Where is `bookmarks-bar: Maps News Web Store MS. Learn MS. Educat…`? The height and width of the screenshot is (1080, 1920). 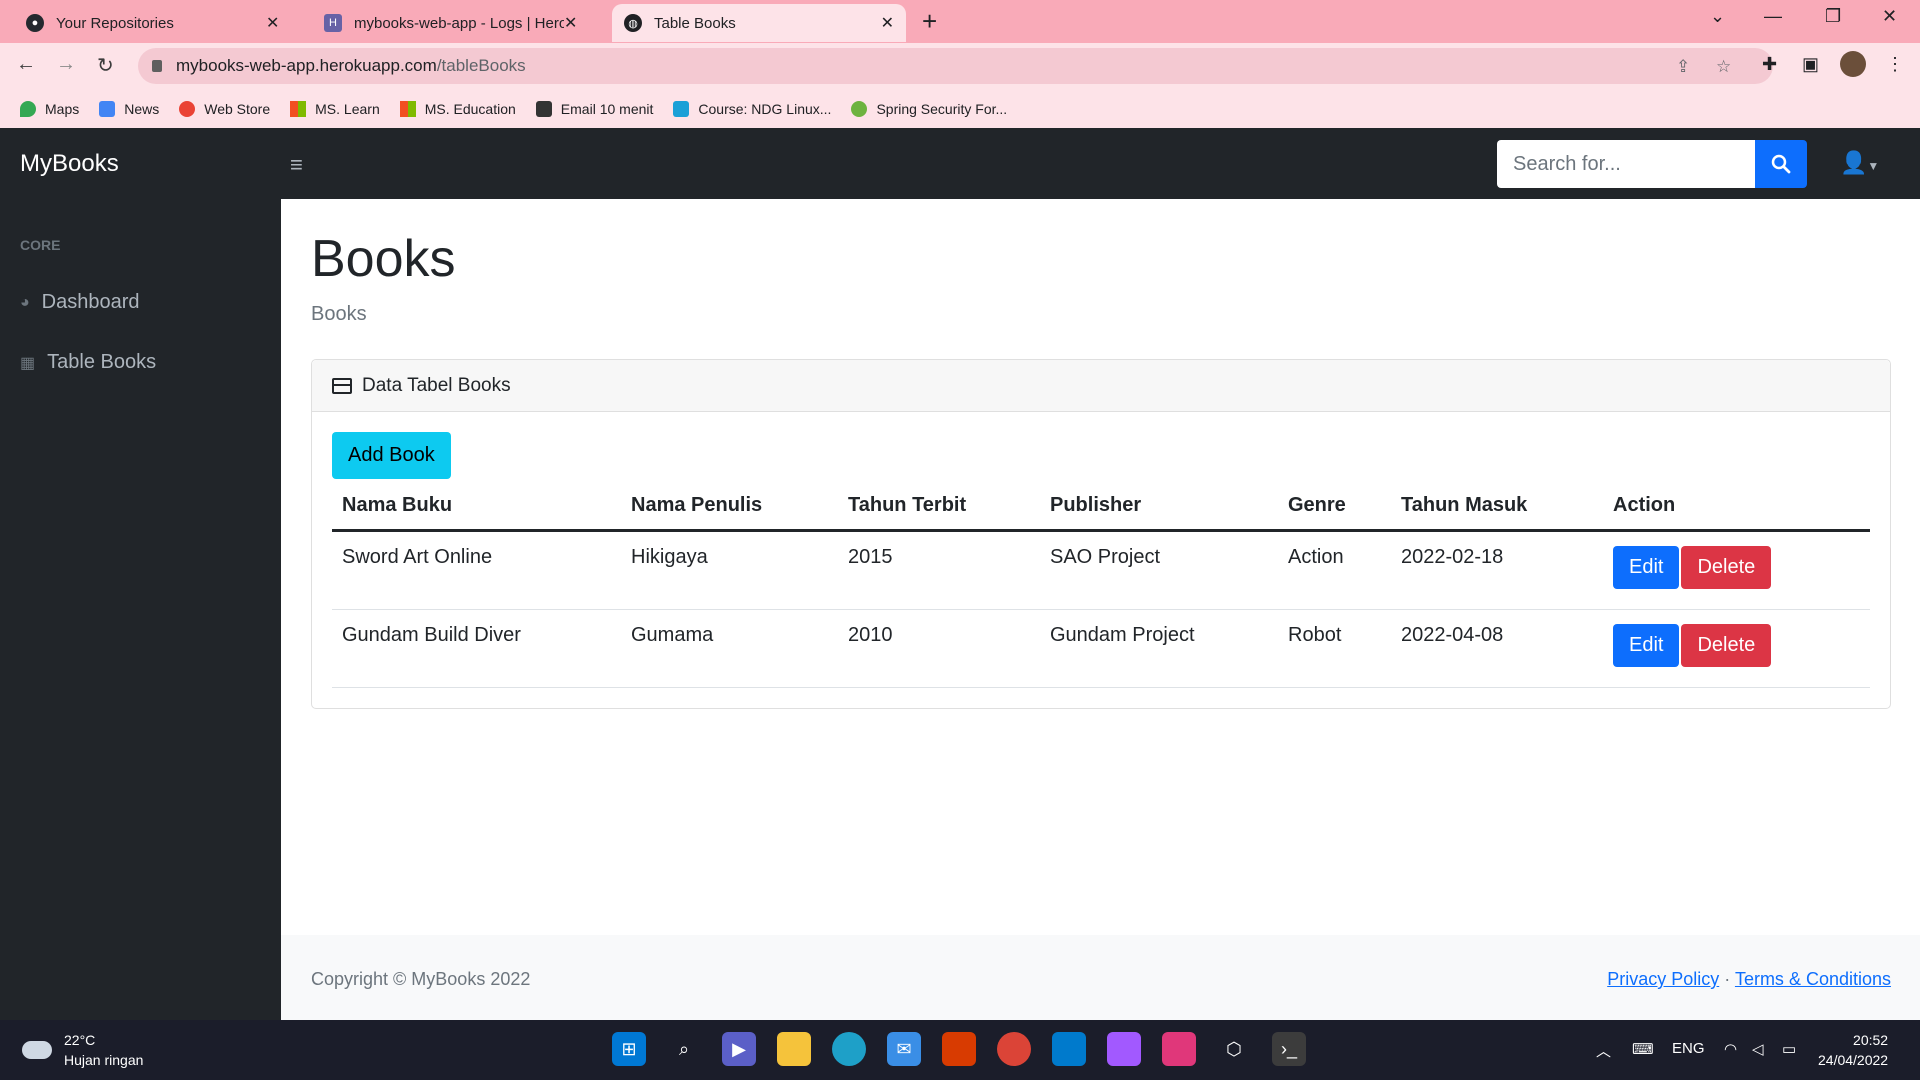
bookmarks-bar: Maps News Web Store MS. Learn MS. Educat… is located at coordinates (960, 108).